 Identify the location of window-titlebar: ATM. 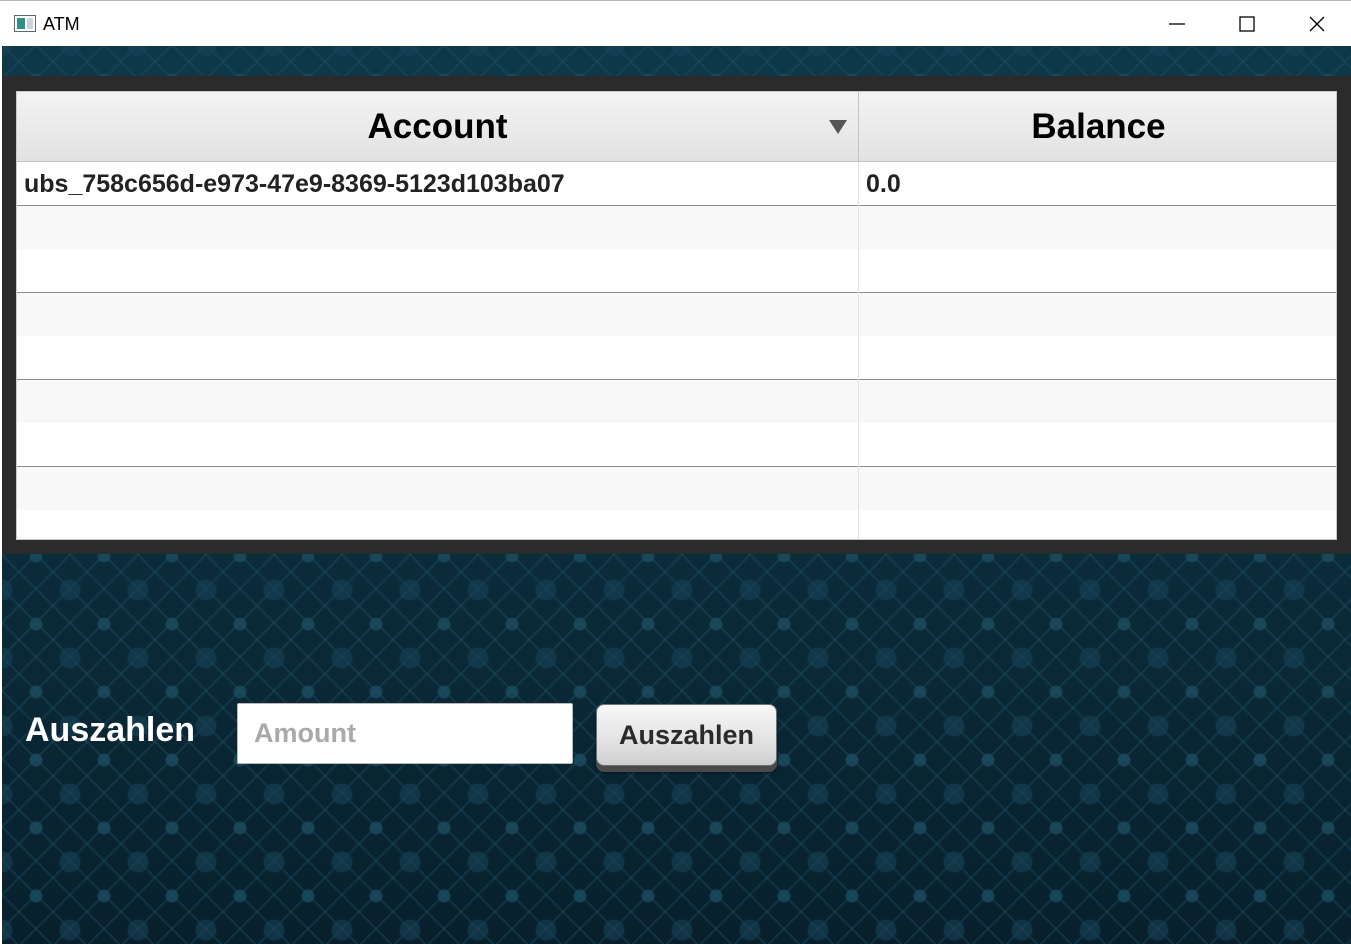
(675, 23).